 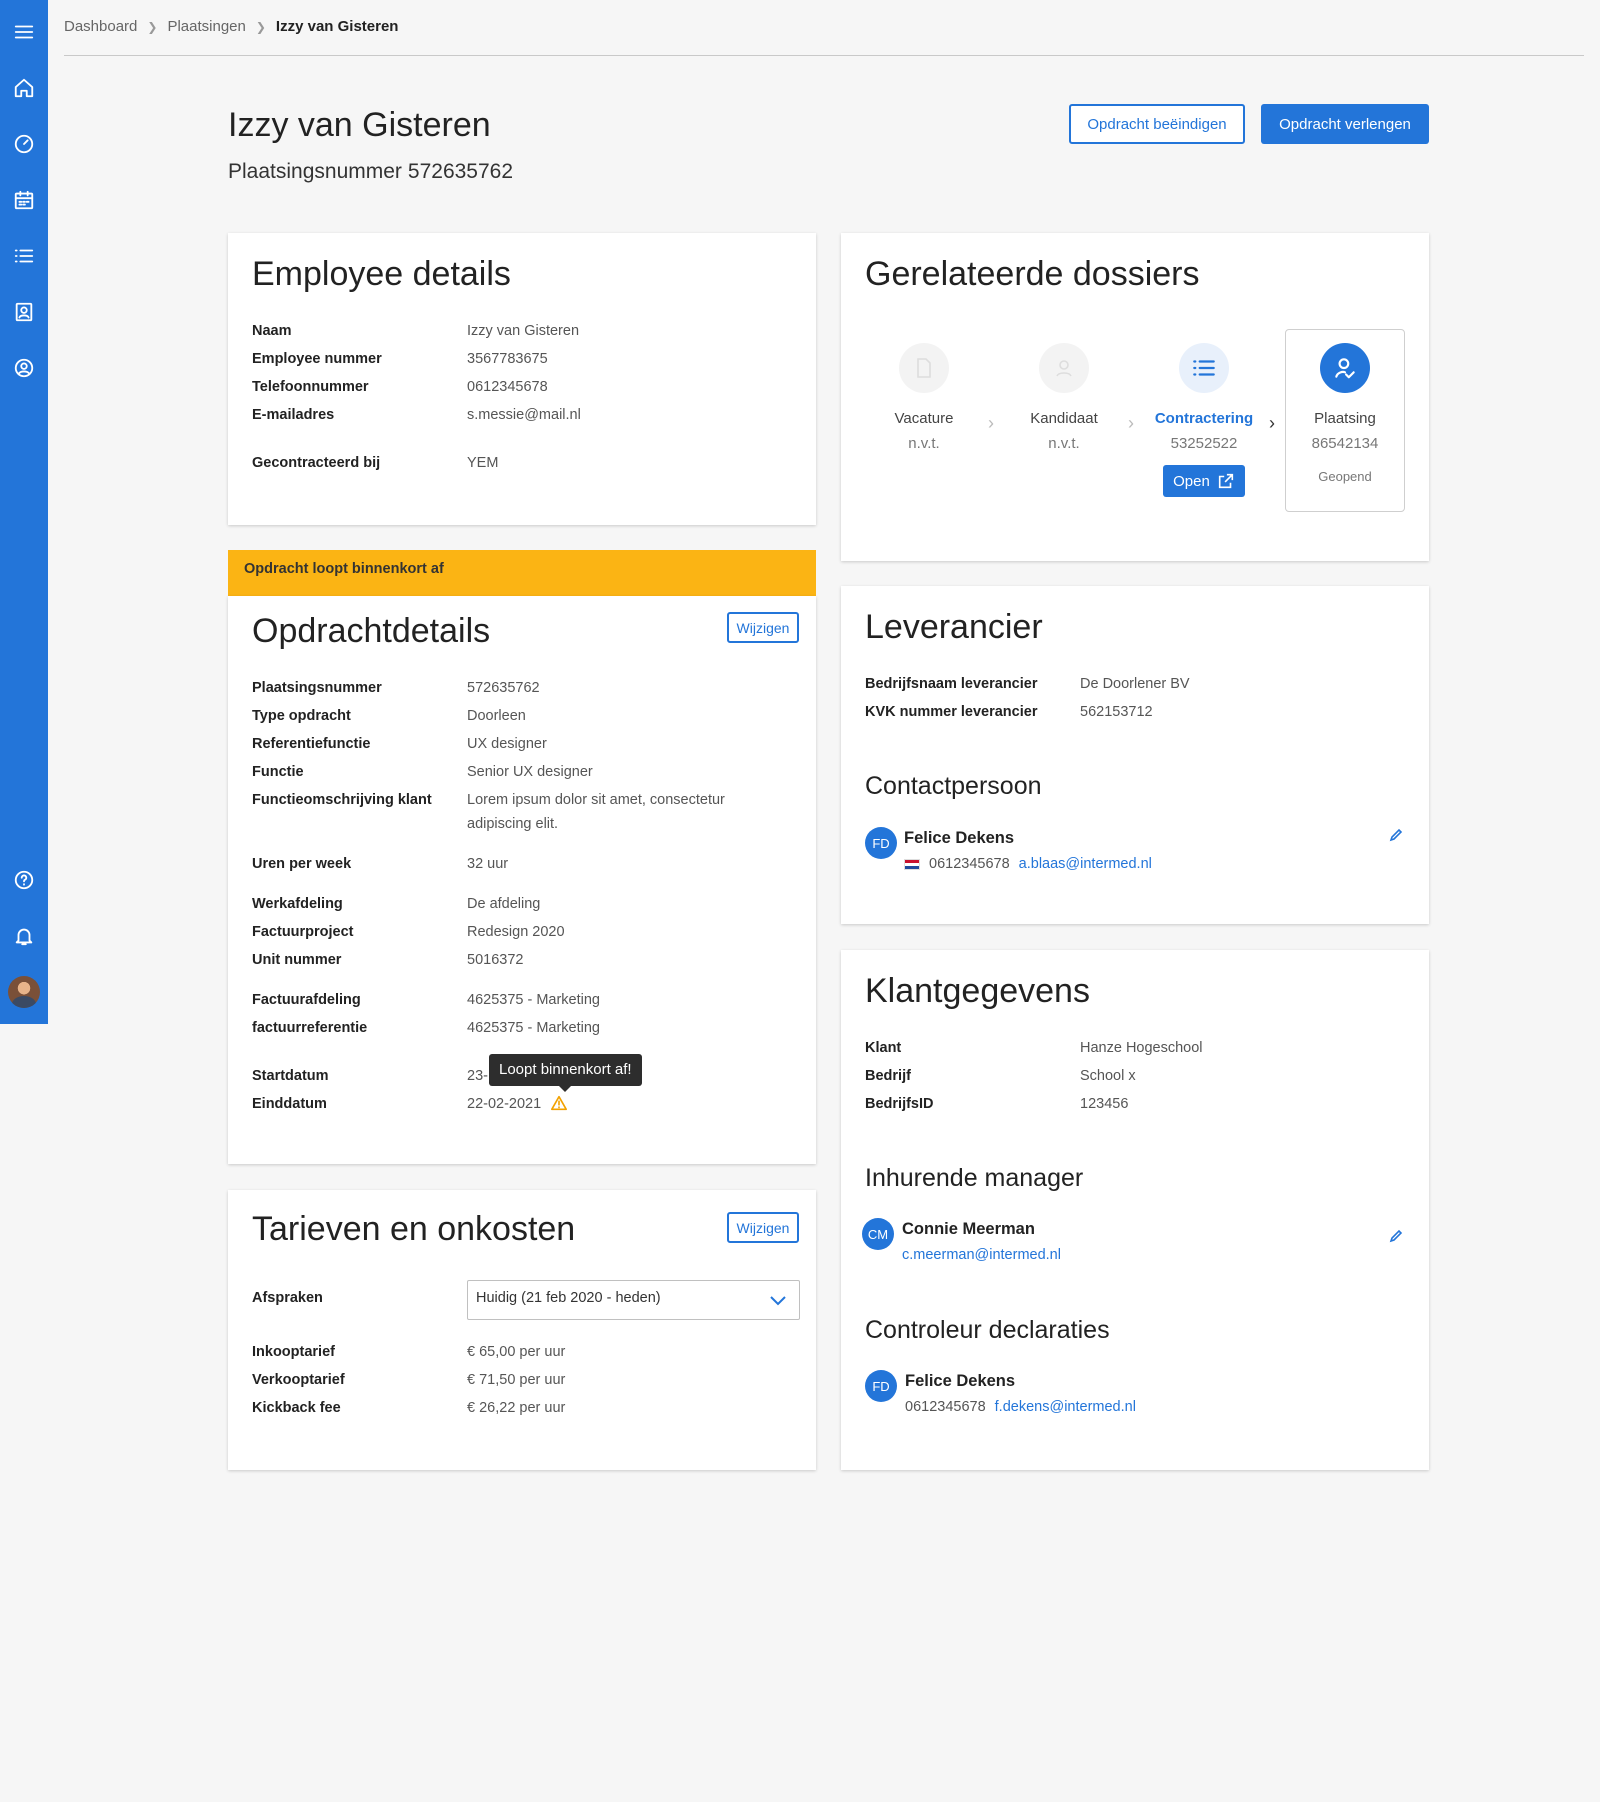 I want to click on user-avatar, so click(x=24, y=992).